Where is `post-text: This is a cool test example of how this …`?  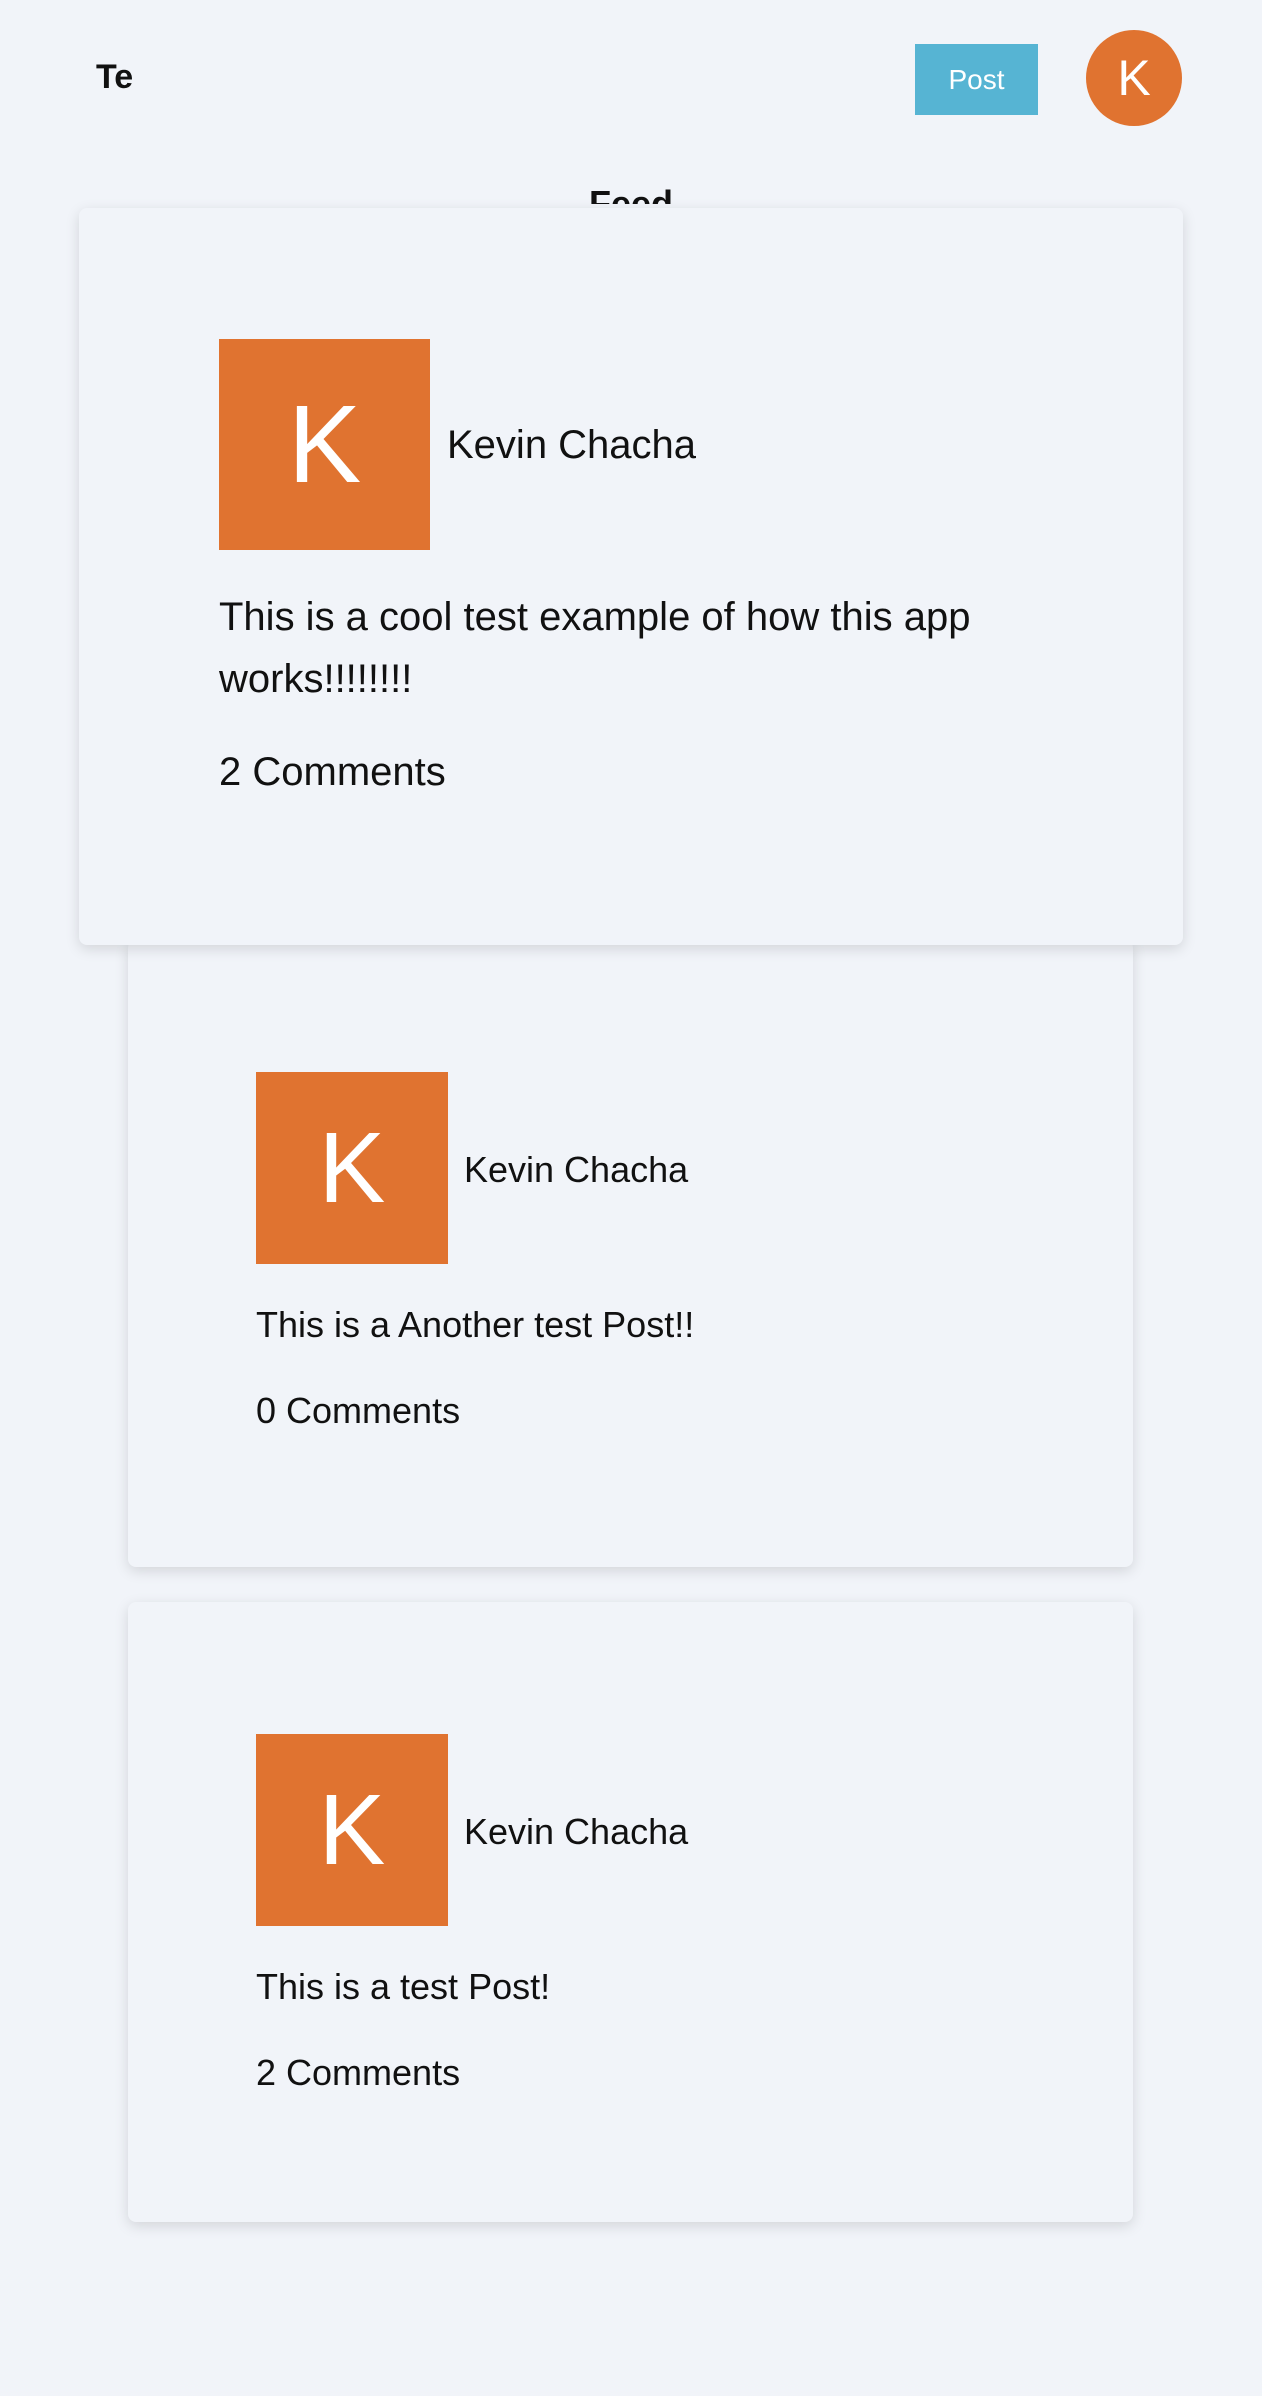 post-text: This is a cool test example of how this … is located at coordinates (595, 648).